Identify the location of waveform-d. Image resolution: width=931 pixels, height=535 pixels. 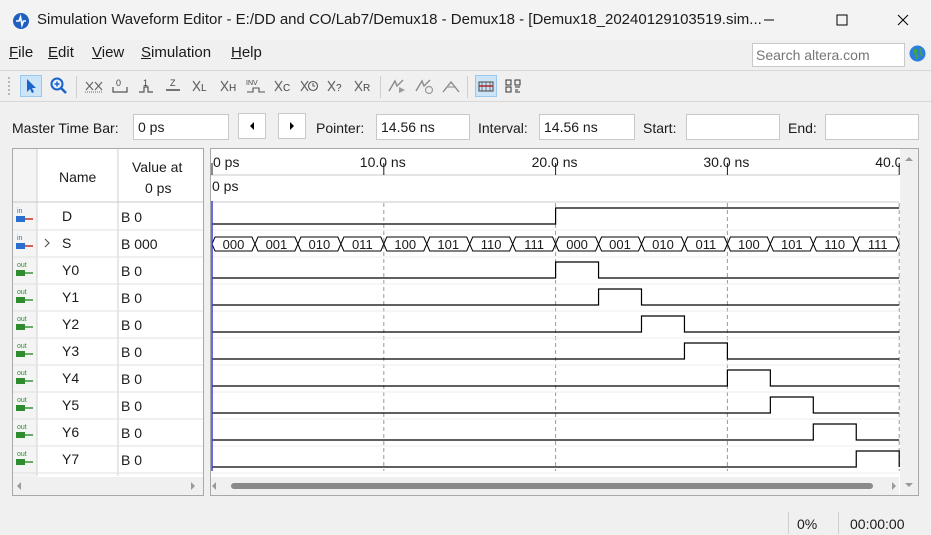
(556, 216).